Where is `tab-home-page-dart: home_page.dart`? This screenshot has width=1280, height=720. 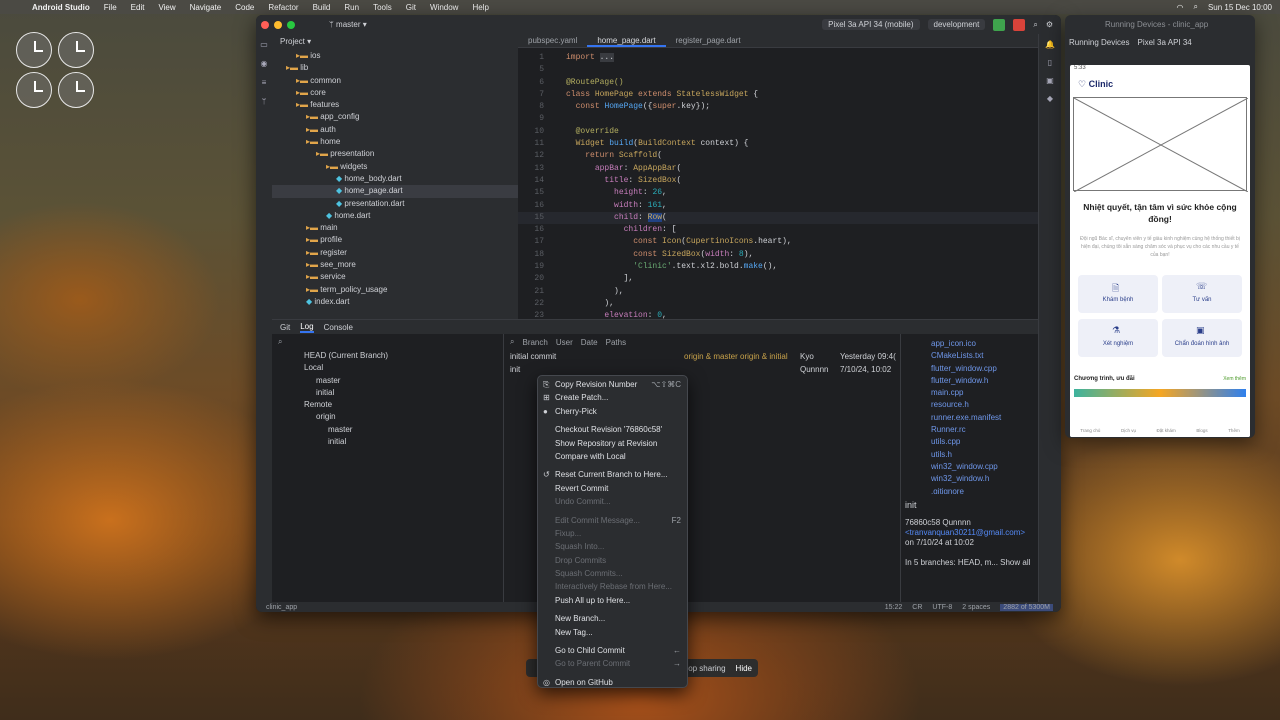 tab-home-page-dart: home_page.dart is located at coordinates (626, 40).